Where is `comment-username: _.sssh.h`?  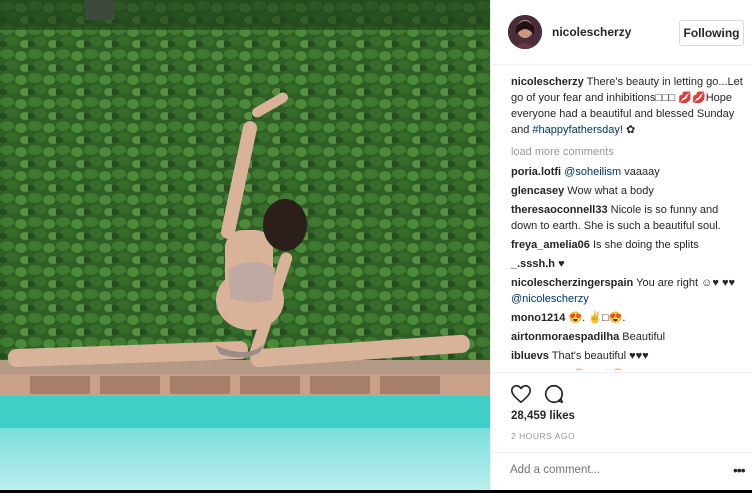
comment-username: _.sssh.h is located at coordinates (533, 264).